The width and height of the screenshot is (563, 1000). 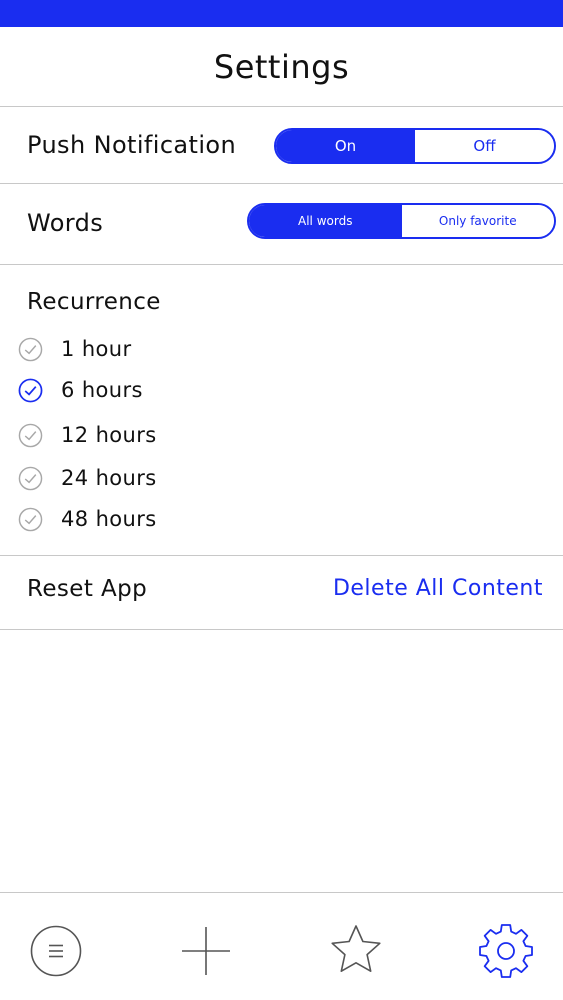 I want to click on push-on-option: On, so click(x=345, y=146).